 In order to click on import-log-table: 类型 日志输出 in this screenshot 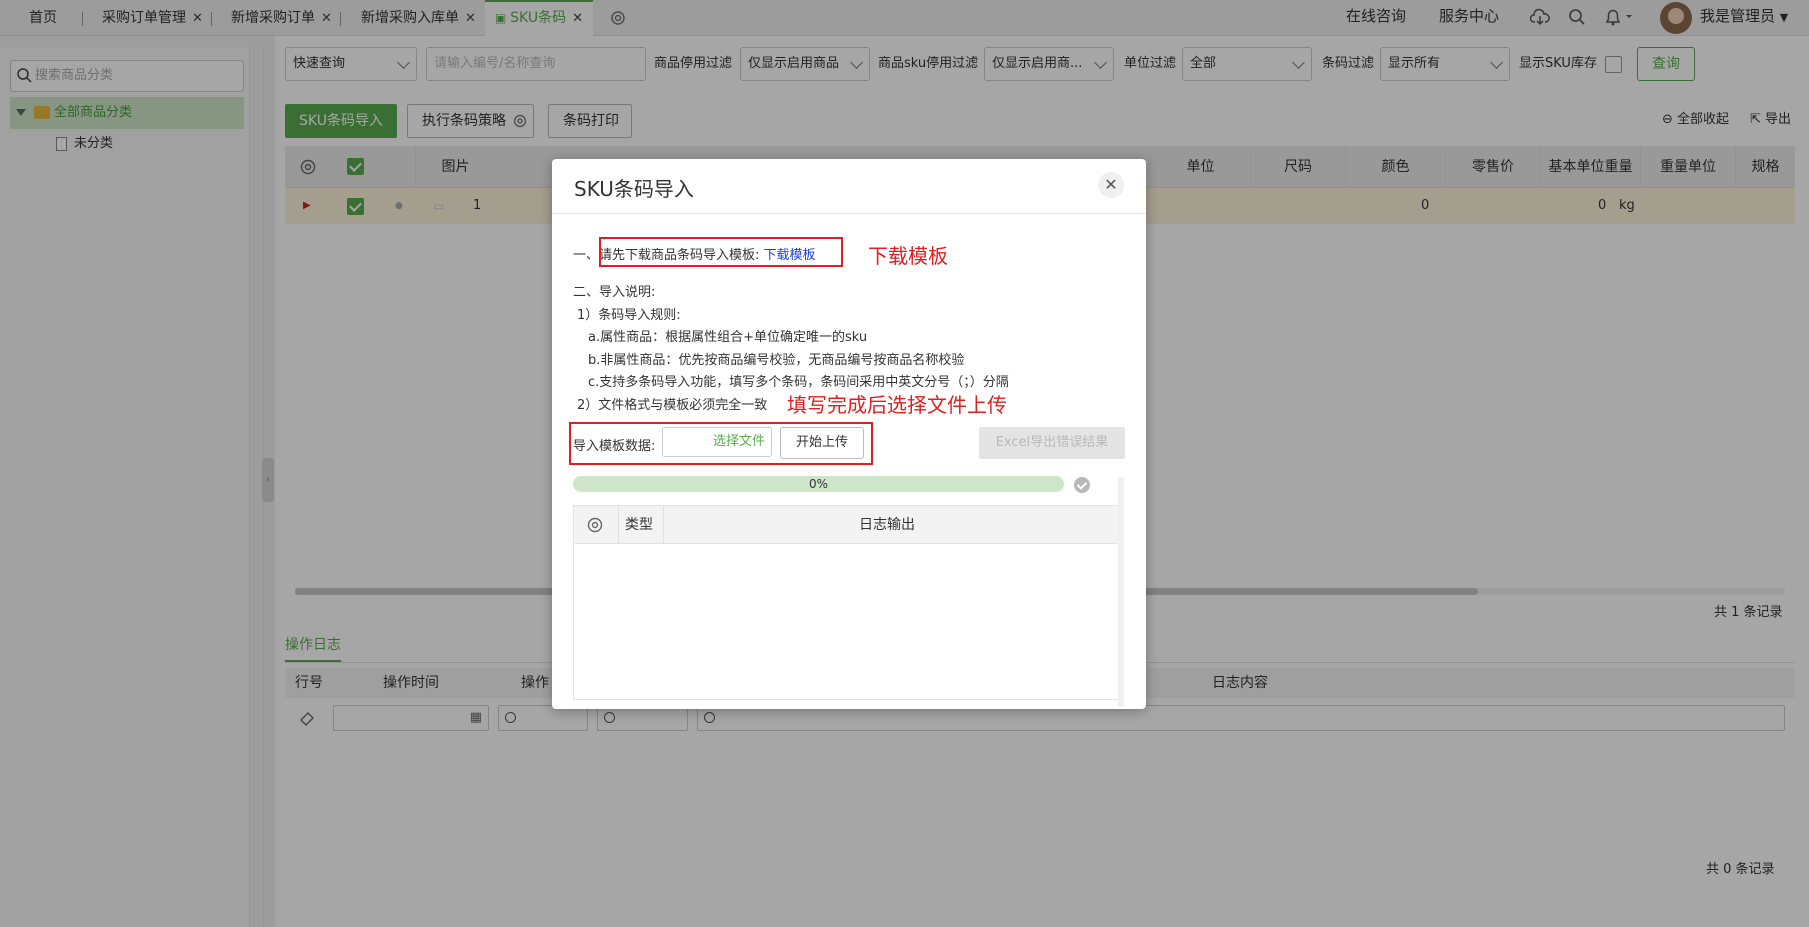, I will do `click(846, 602)`.